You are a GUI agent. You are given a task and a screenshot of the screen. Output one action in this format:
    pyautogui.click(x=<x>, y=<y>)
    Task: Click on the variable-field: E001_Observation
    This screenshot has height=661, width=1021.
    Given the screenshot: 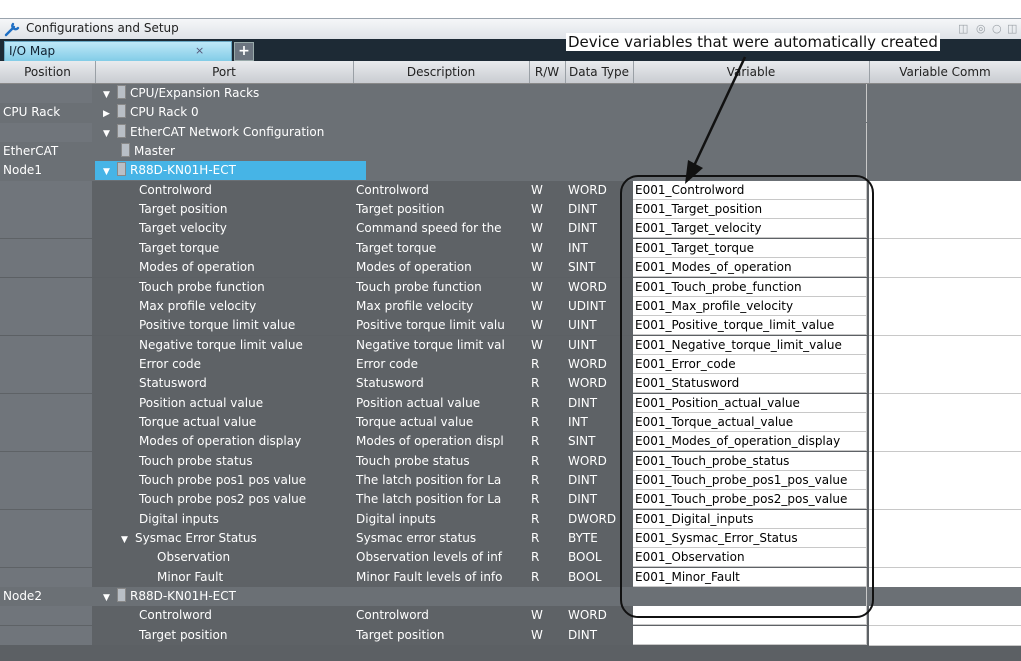 What is the action you would take?
    pyautogui.click(x=750, y=558)
    